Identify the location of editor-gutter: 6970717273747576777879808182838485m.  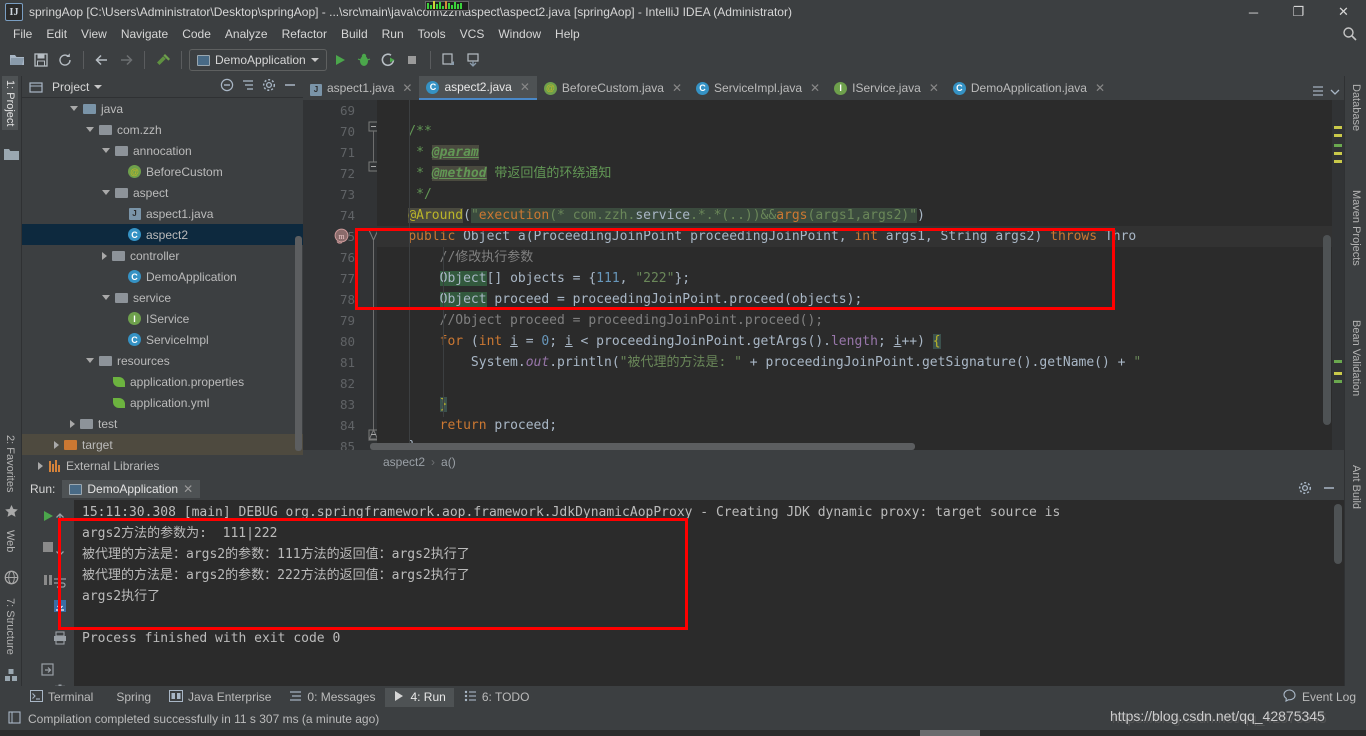
(333, 277).